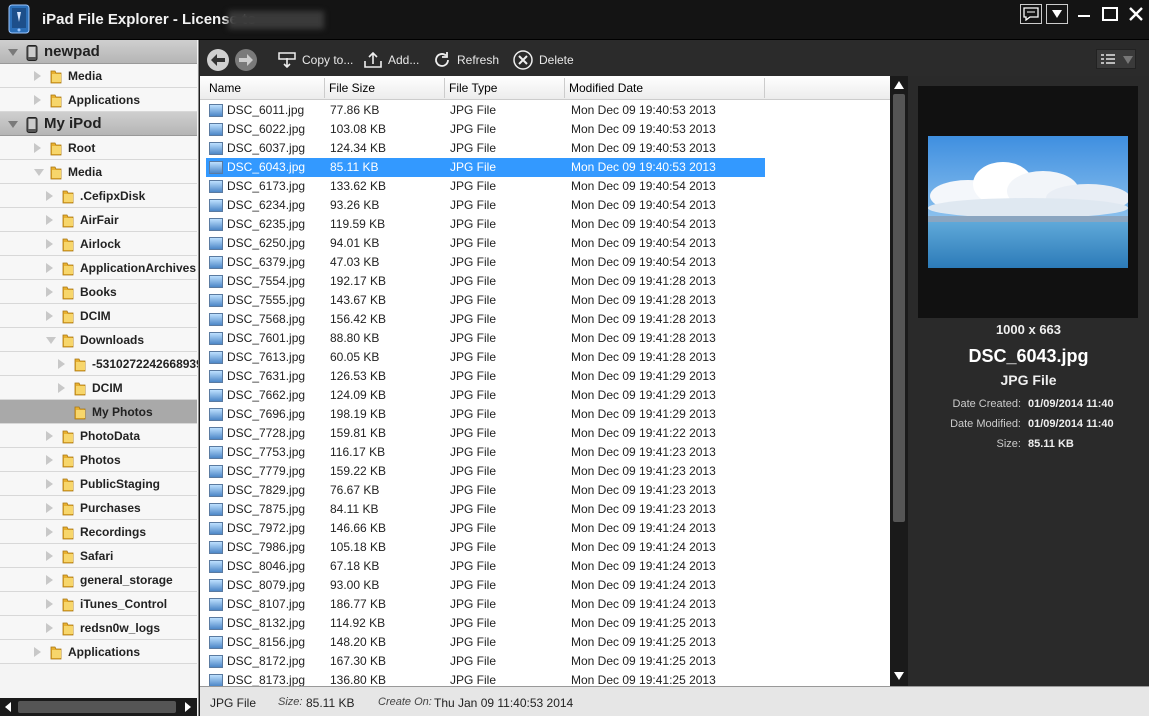 The image size is (1149, 716). Describe the element at coordinates (1084, 14) in the screenshot. I see `minimize-button` at that location.